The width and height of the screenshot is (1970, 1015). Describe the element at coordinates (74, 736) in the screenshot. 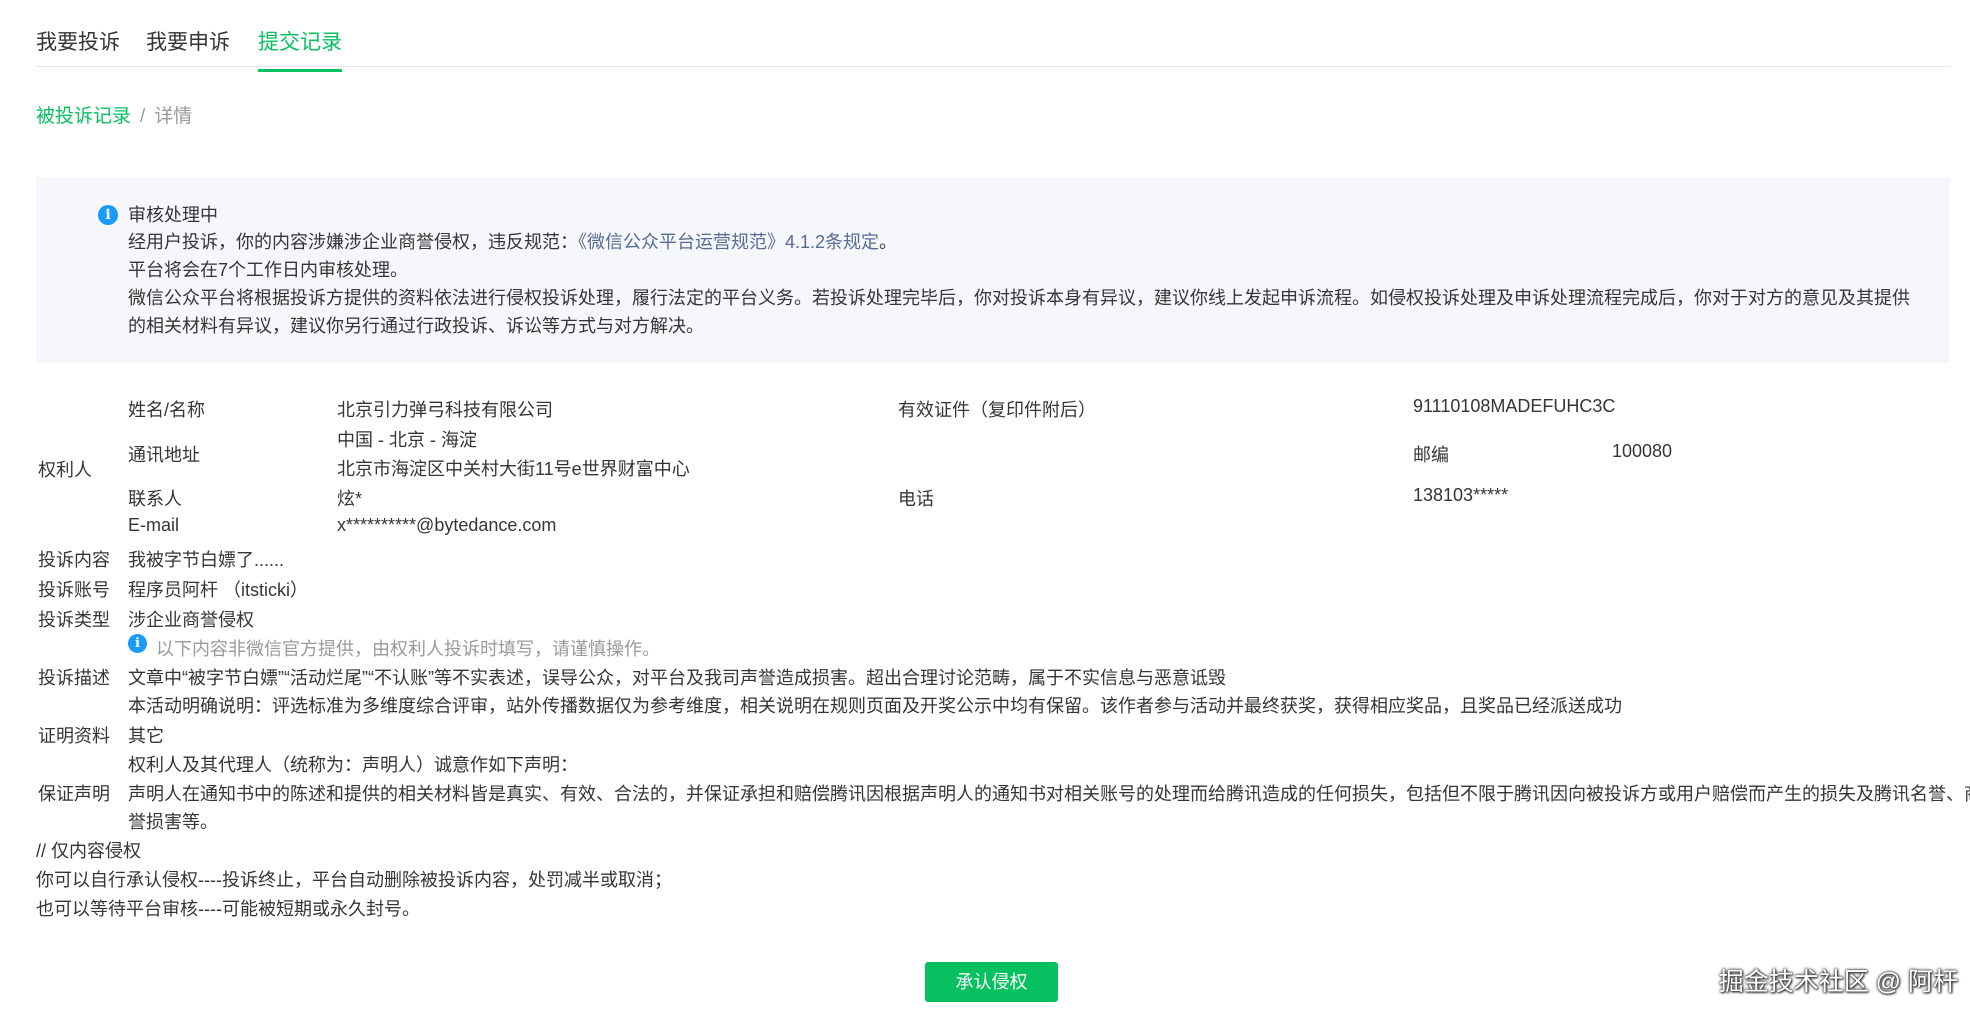

I see `proof-label: 证明资料` at that location.